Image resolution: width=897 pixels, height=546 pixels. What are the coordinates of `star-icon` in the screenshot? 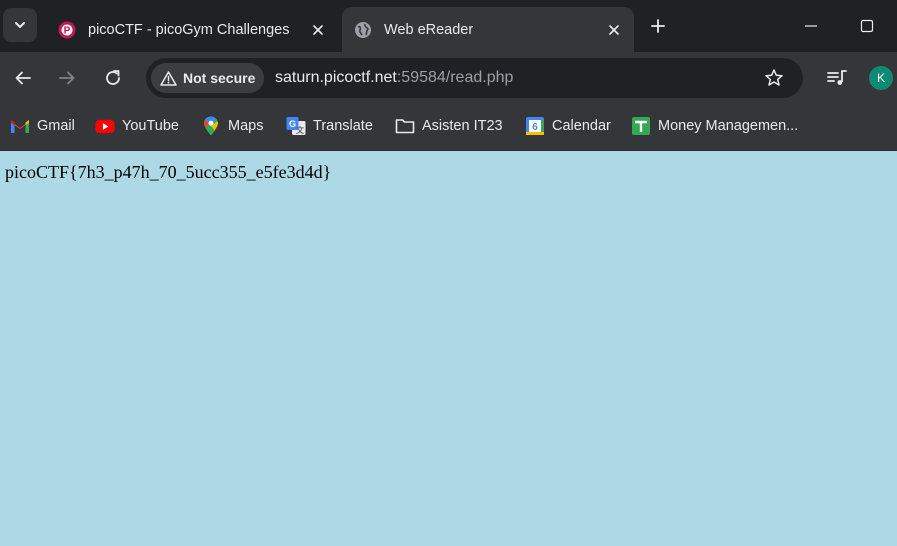 It's located at (774, 77).